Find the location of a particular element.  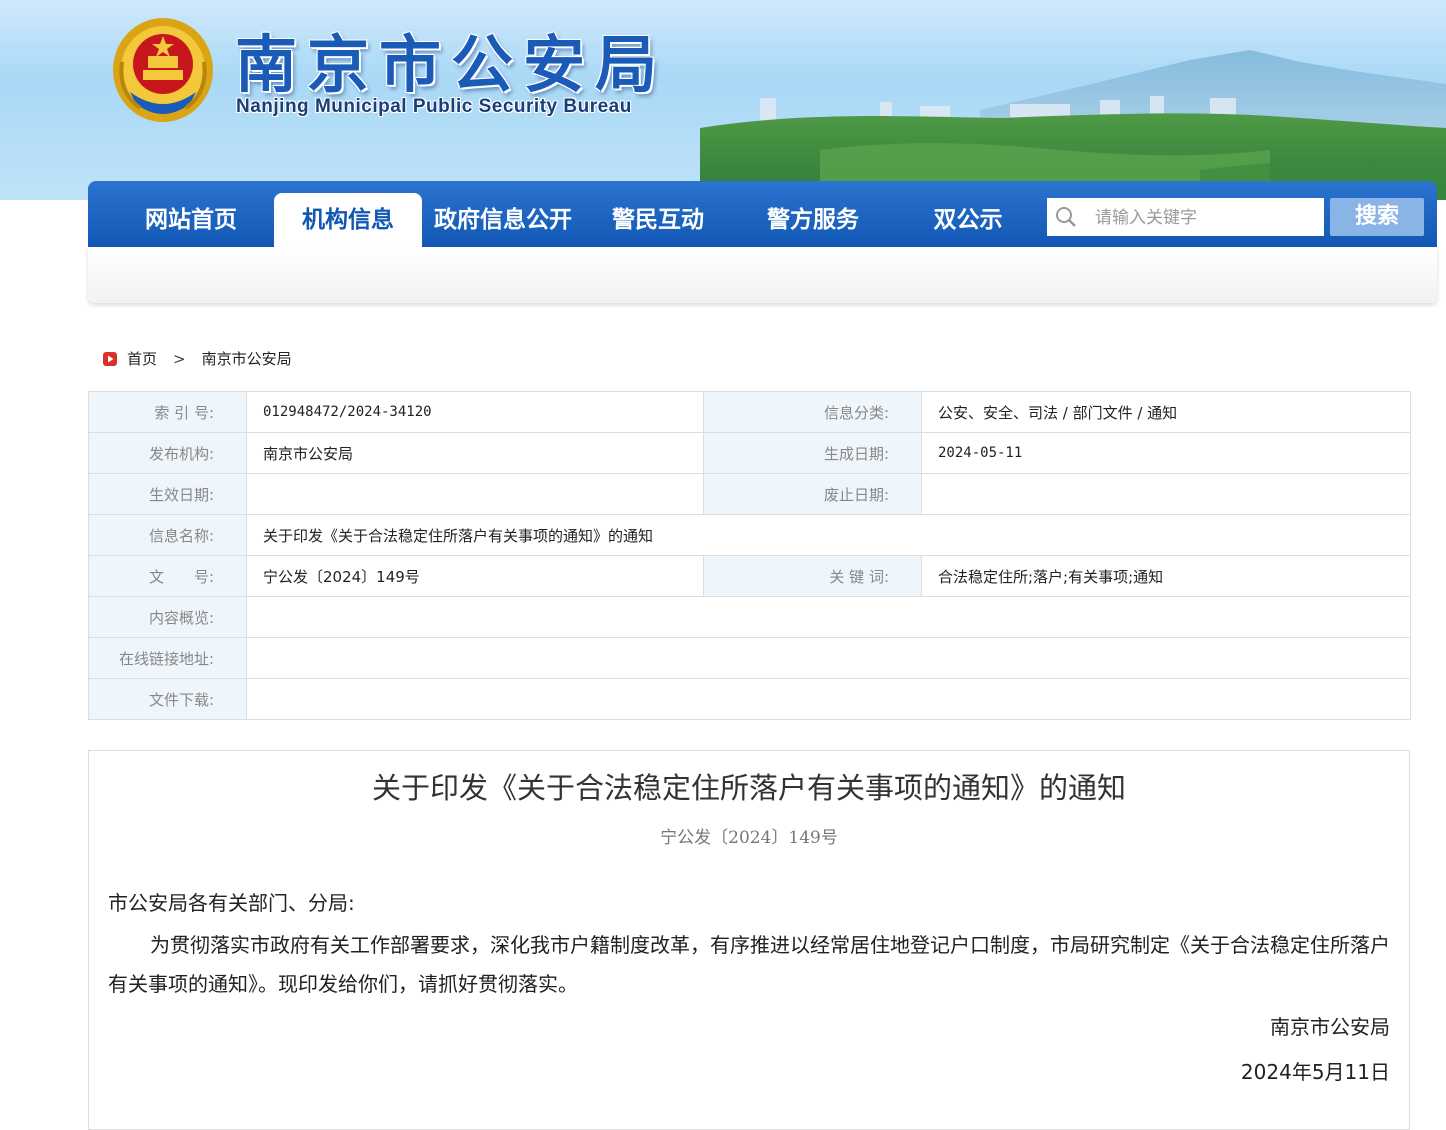

site-subtitle: Nanjing Municipal Public Security Bureau is located at coordinates (434, 106).